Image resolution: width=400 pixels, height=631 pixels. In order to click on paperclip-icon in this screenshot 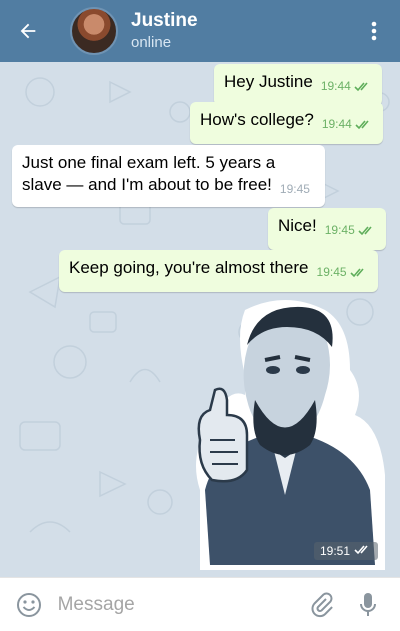, I will do `click(322, 604)`.